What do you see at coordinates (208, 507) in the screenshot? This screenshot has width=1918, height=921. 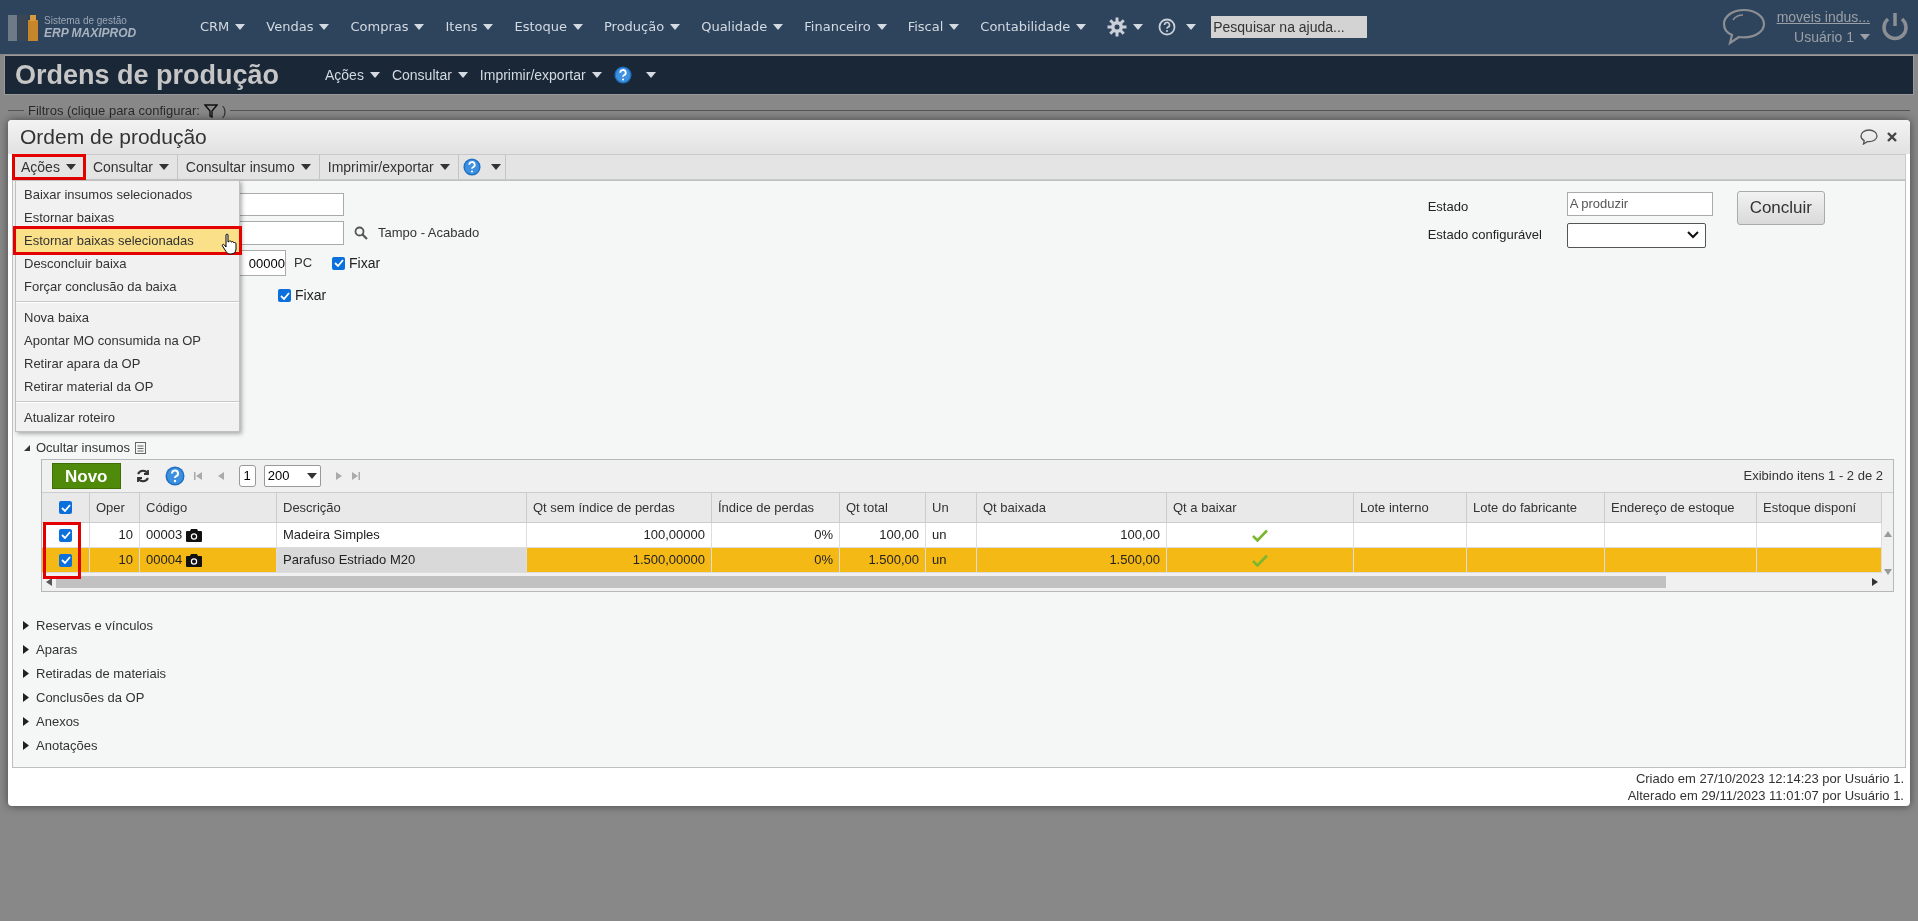 I see `column-header: Código` at bounding box center [208, 507].